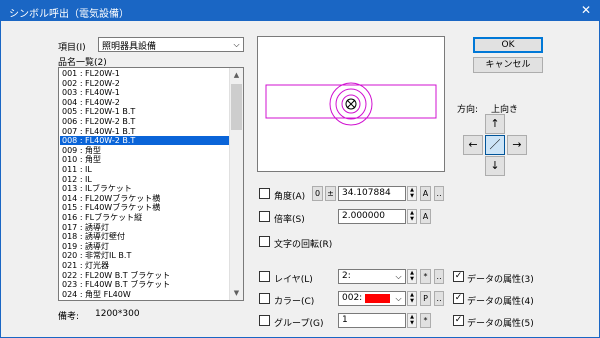 Image resolution: width=600 pixels, height=338 pixels. What do you see at coordinates (129, 47) in the screenshot?
I see `item-select-value: 照明器具設備` at bounding box center [129, 47].